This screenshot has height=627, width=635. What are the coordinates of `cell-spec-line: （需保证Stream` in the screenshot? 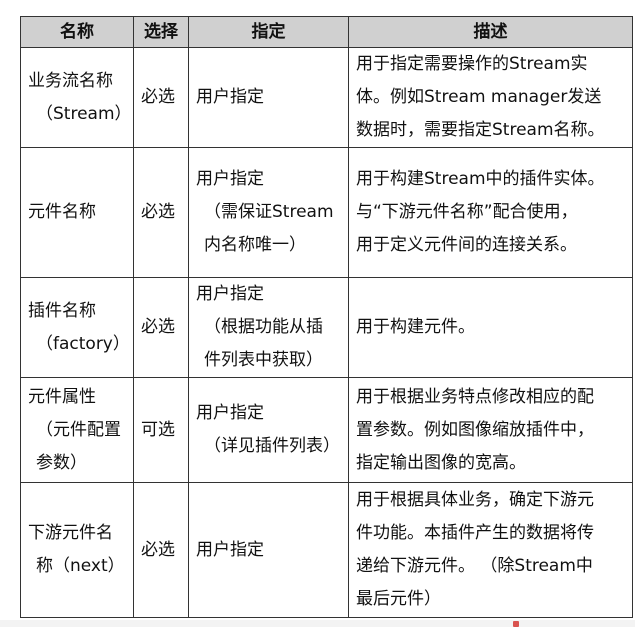 It's located at (269, 212).